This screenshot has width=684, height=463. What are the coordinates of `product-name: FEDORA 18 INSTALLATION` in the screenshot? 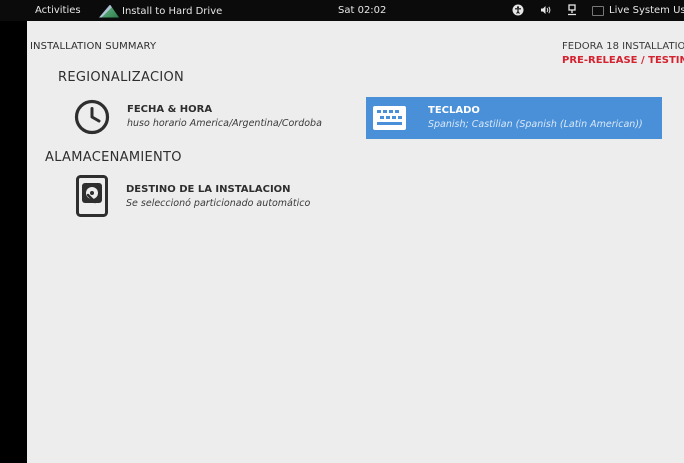 It's located at (623, 46).